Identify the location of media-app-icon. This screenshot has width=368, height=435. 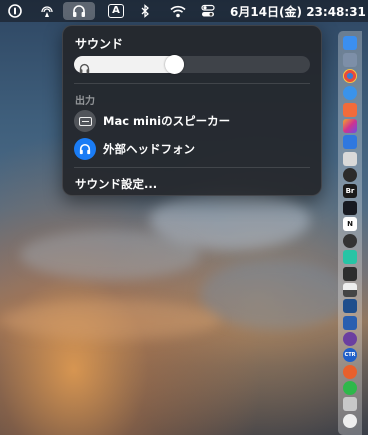
(350, 323).